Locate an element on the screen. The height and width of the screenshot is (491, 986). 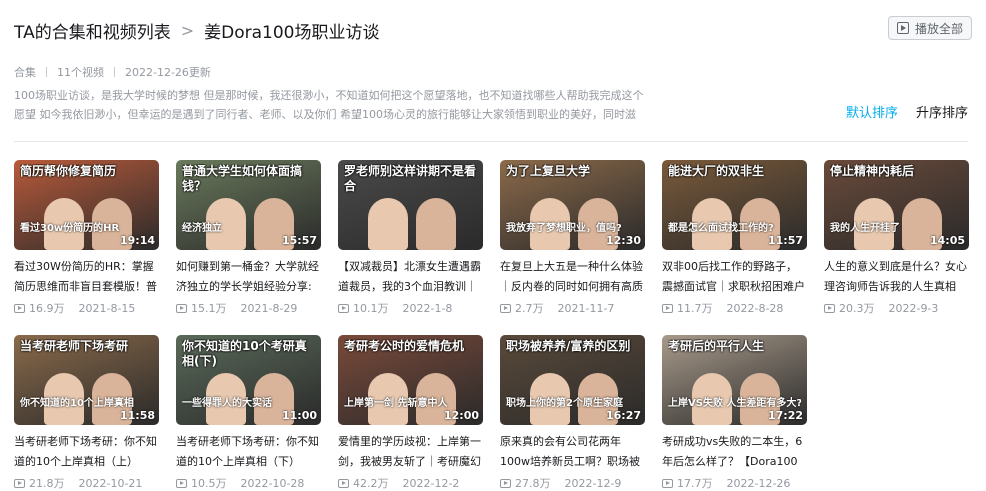
thumbnail-caption: 你不知道的10个考研真相(下) is located at coordinates (244, 353).